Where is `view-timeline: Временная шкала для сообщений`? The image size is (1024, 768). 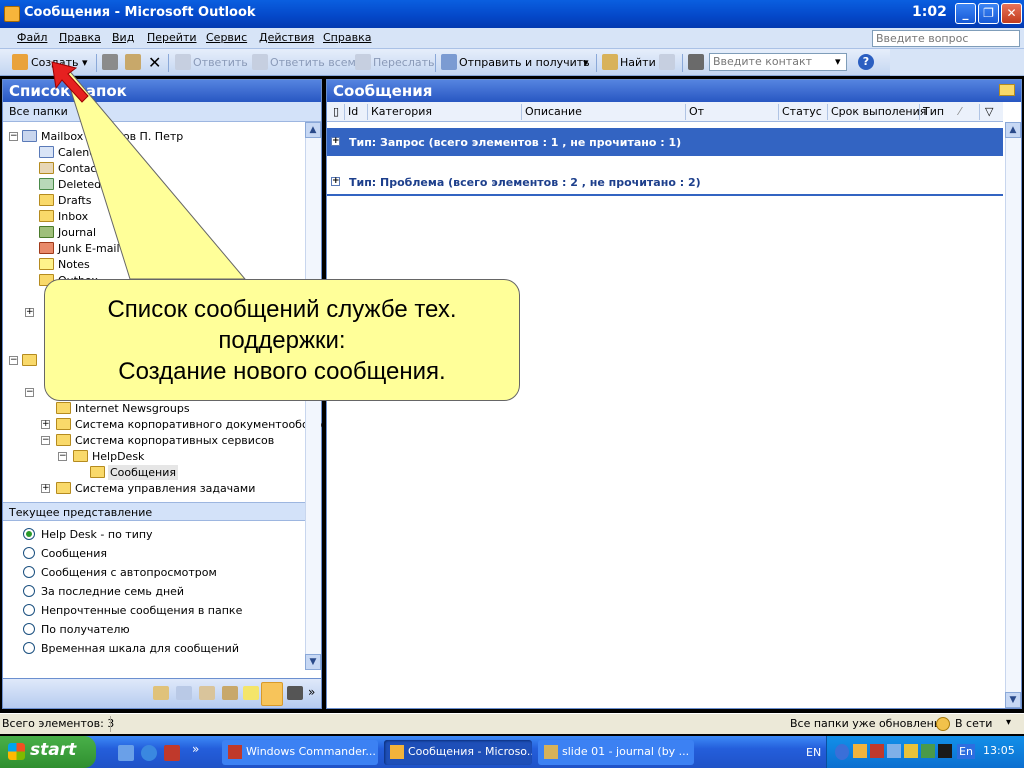
view-timeline: Временная шкала для сообщений is located at coordinates (140, 648).